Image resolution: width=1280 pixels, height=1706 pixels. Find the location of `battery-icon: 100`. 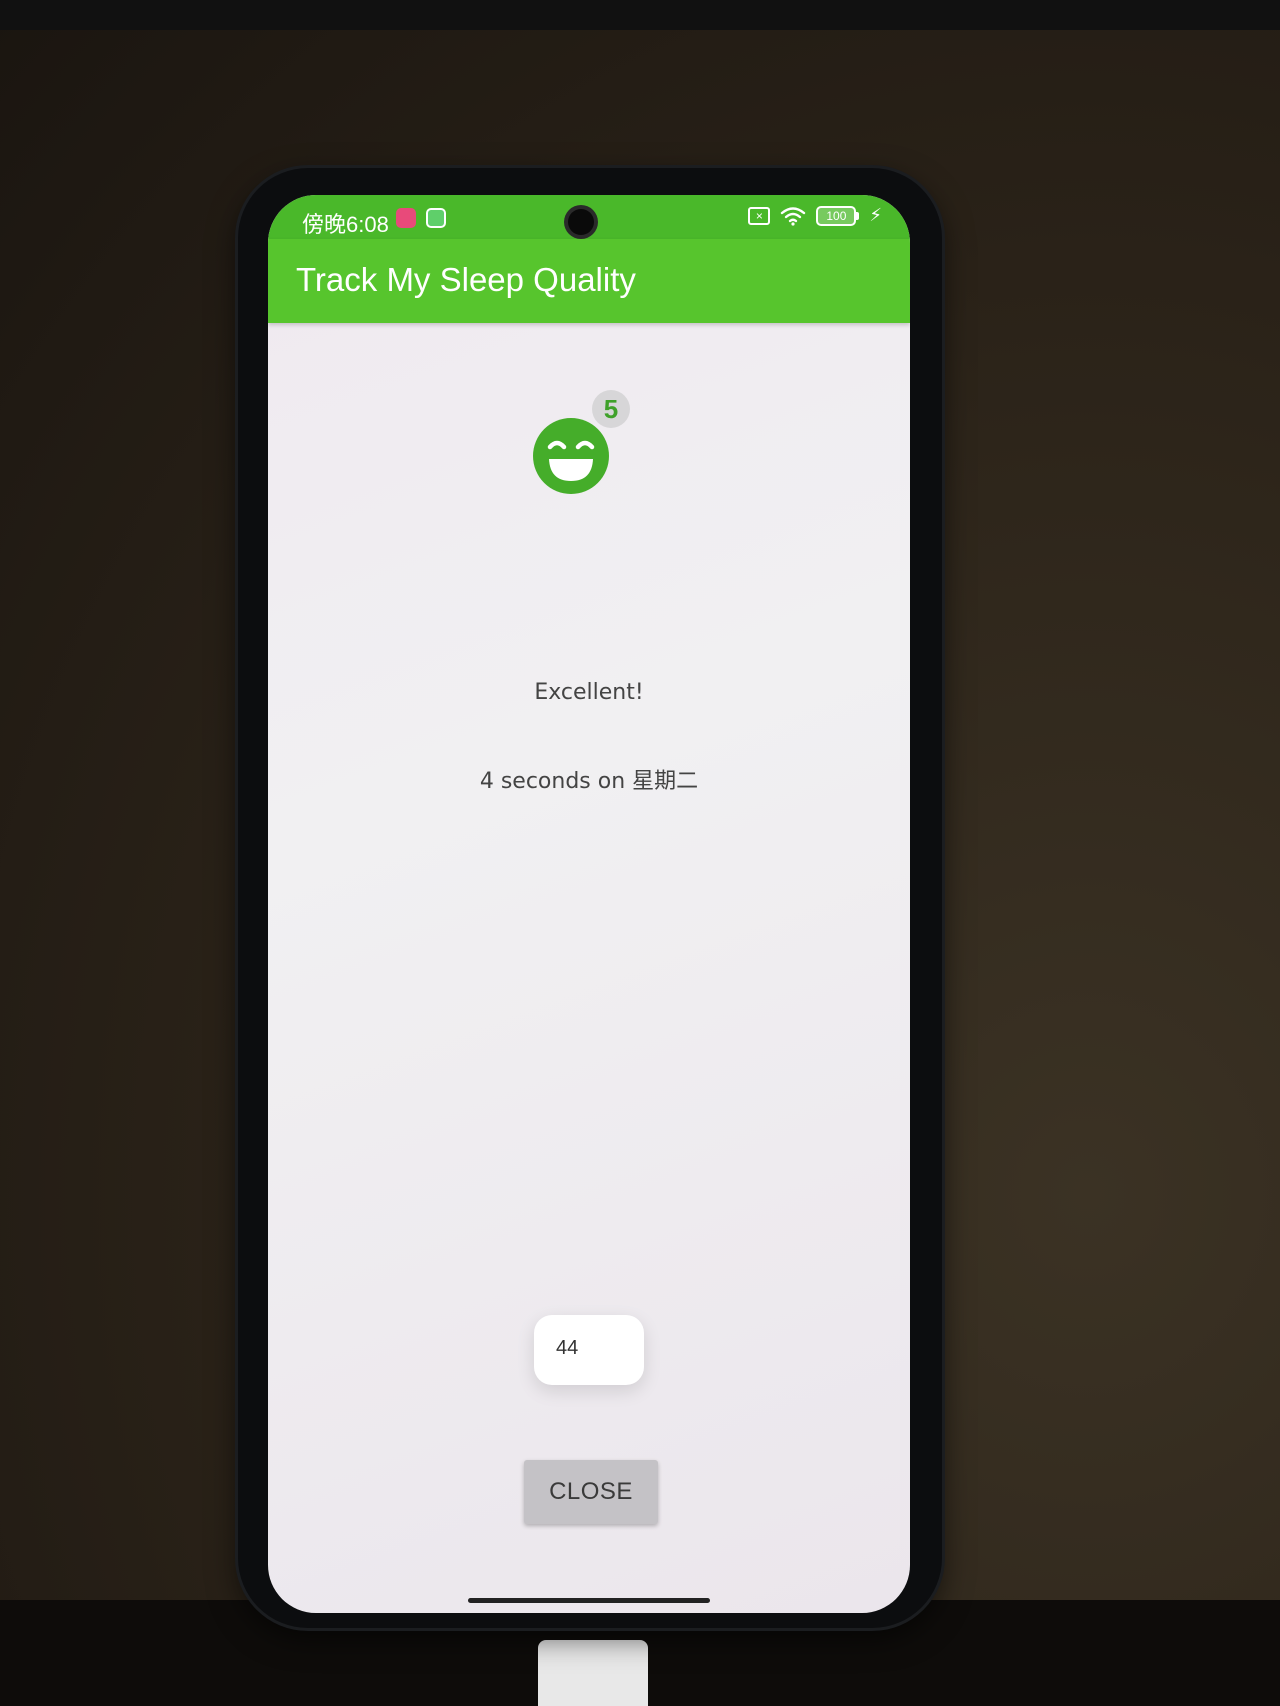

battery-icon: 100 is located at coordinates (838, 216).